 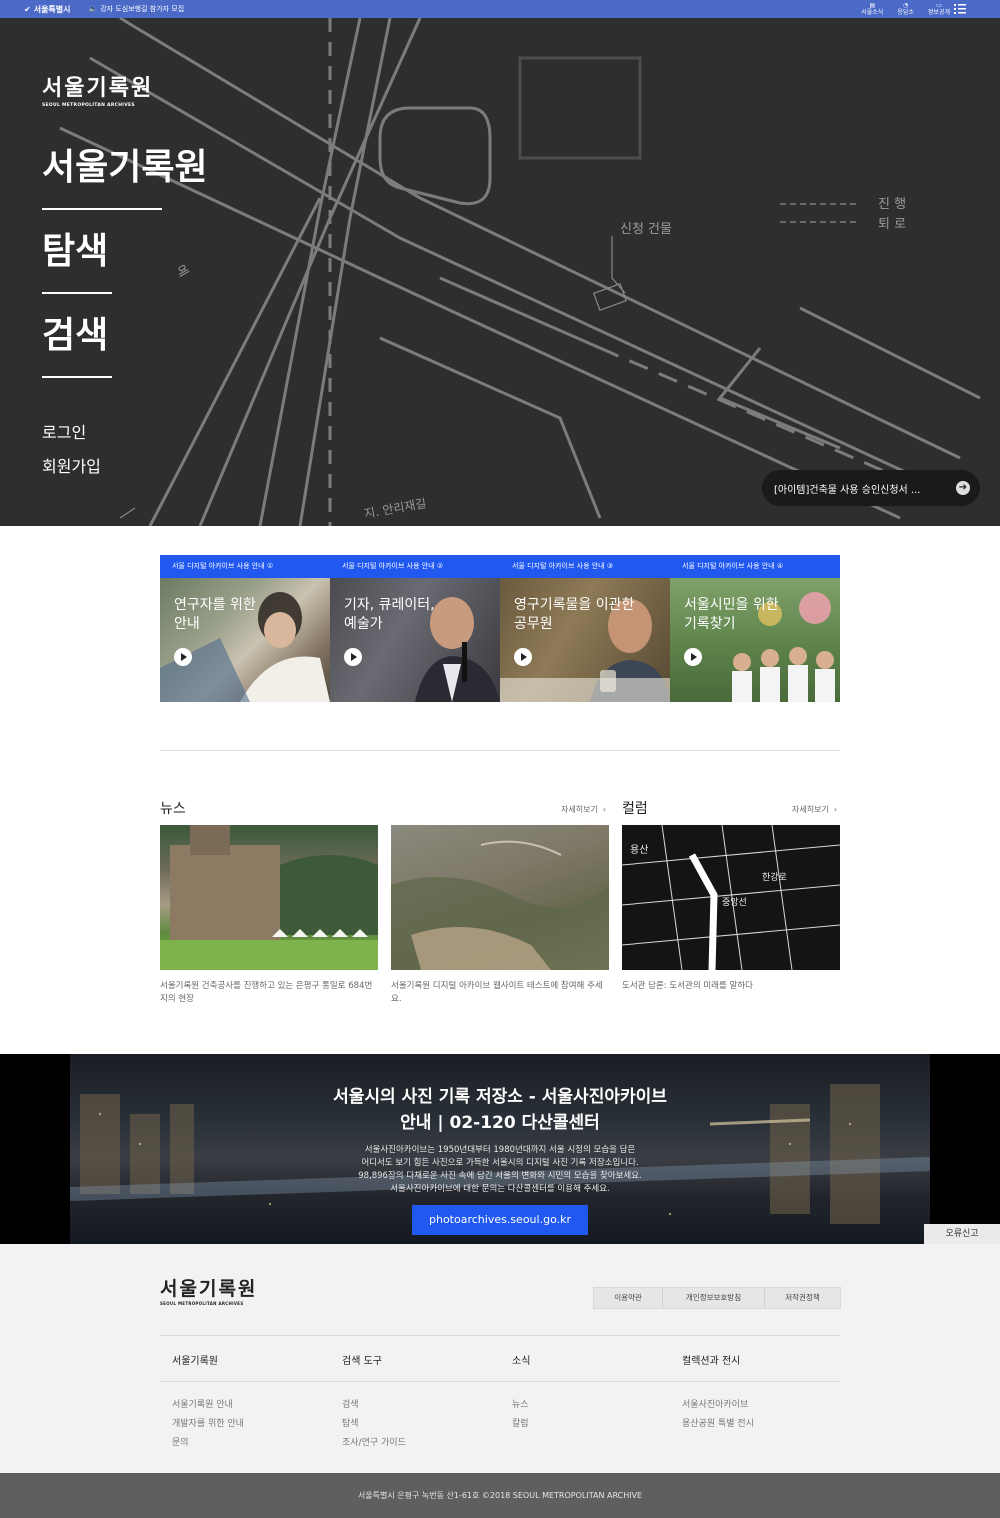 What do you see at coordinates (635, 809) in the screenshot?
I see `column-heading: 컬럼` at bounding box center [635, 809].